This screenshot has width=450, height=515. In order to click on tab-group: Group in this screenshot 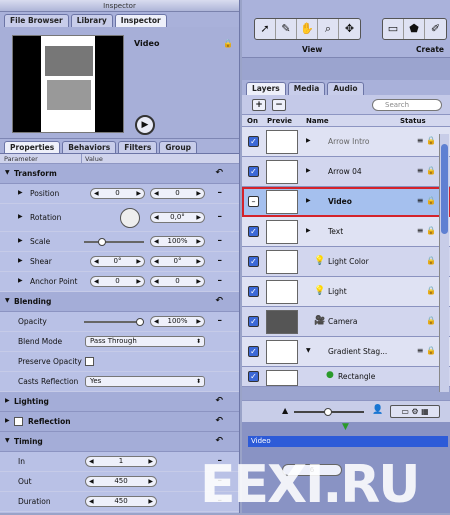, I will do `click(178, 147)`.